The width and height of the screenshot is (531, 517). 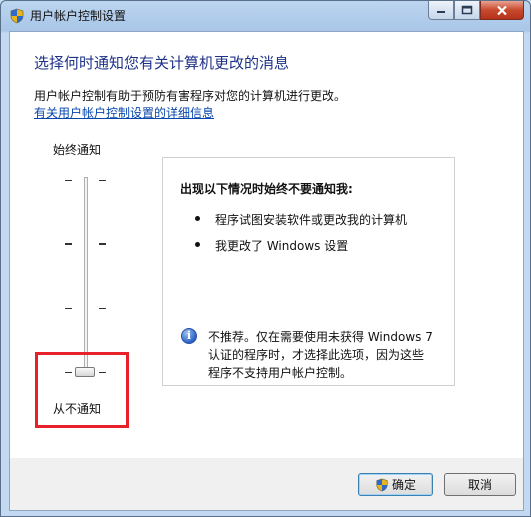 What do you see at coordinates (78, 16) in the screenshot?
I see `window-title: 用户帐户控制设置` at bounding box center [78, 16].